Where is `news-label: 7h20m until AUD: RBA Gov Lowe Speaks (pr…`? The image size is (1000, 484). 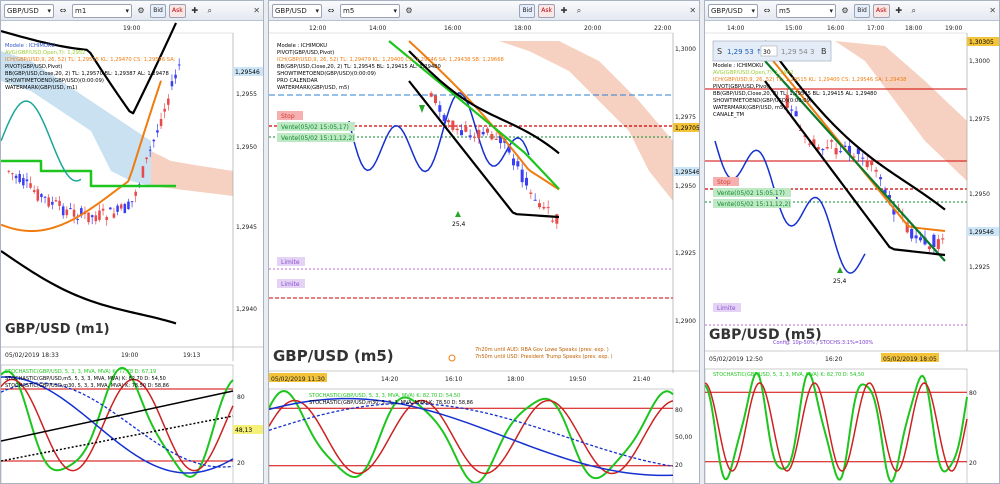 news-label: 7h20m until AUD: RBA Gov Lowe Speaks (pr… is located at coordinates (542, 350).